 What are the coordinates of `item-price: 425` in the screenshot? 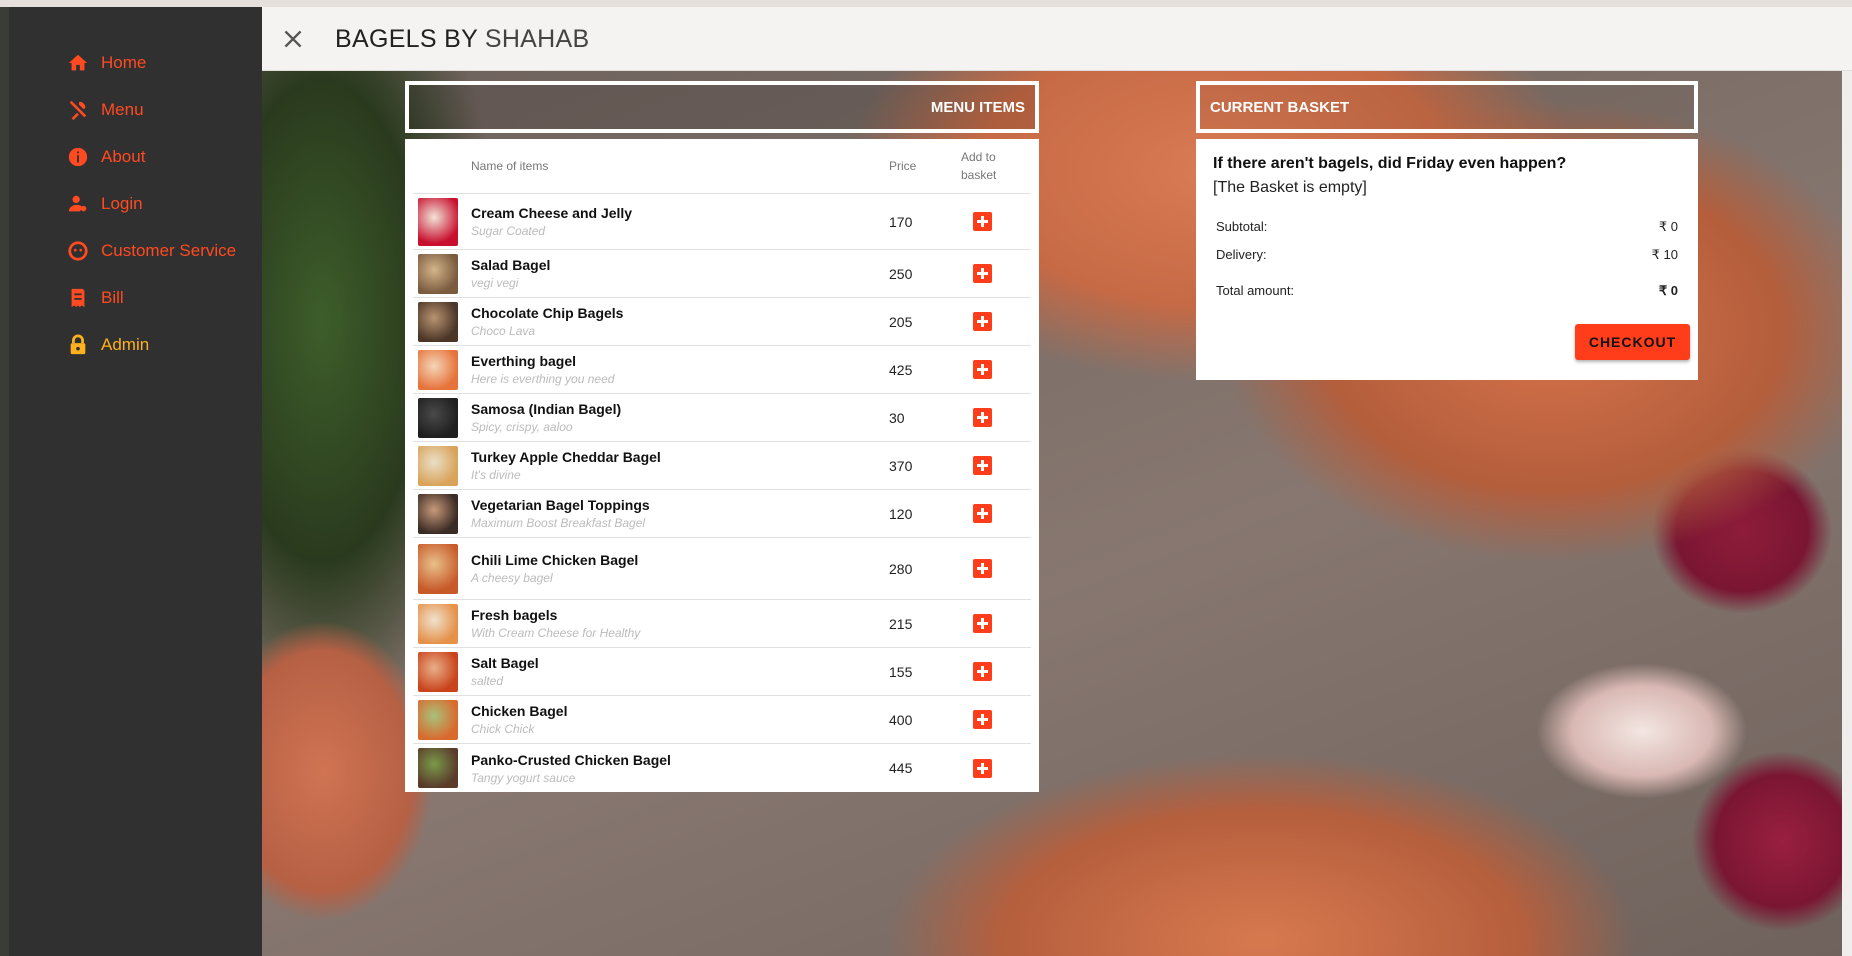 It's located at (901, 369).